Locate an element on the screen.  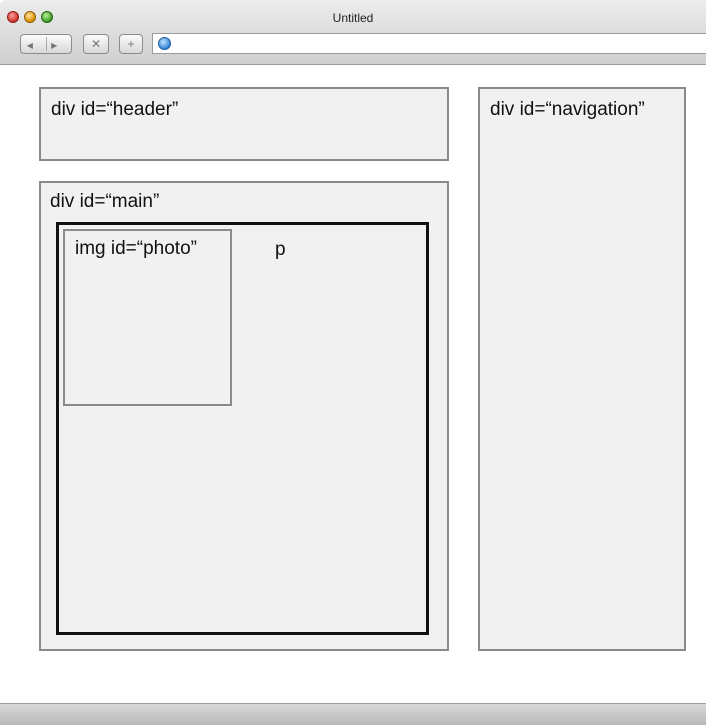
add-bookmark-button: + is located at coordinates (131, 44).